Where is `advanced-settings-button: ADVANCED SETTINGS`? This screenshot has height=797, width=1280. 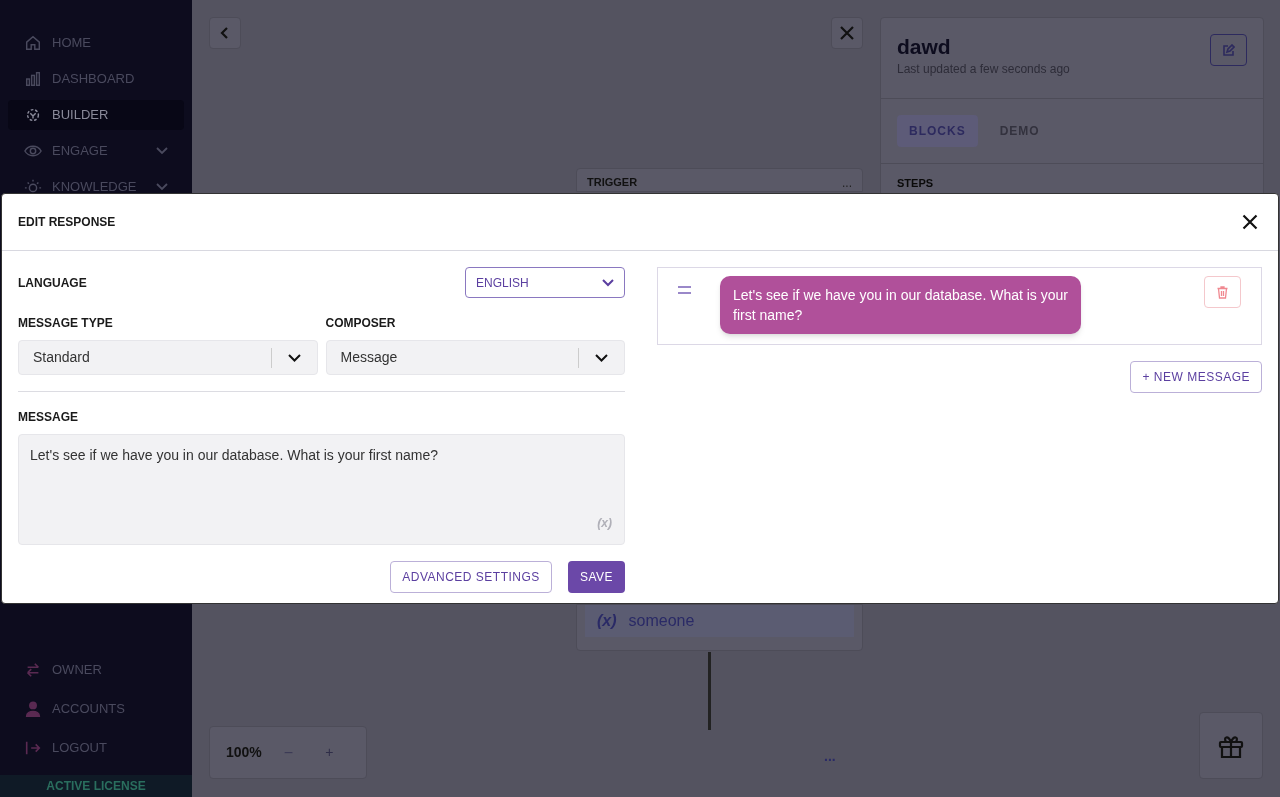
advanced-settings-button: ADVANCED SETTINGS is located at coordinates (471, 577).